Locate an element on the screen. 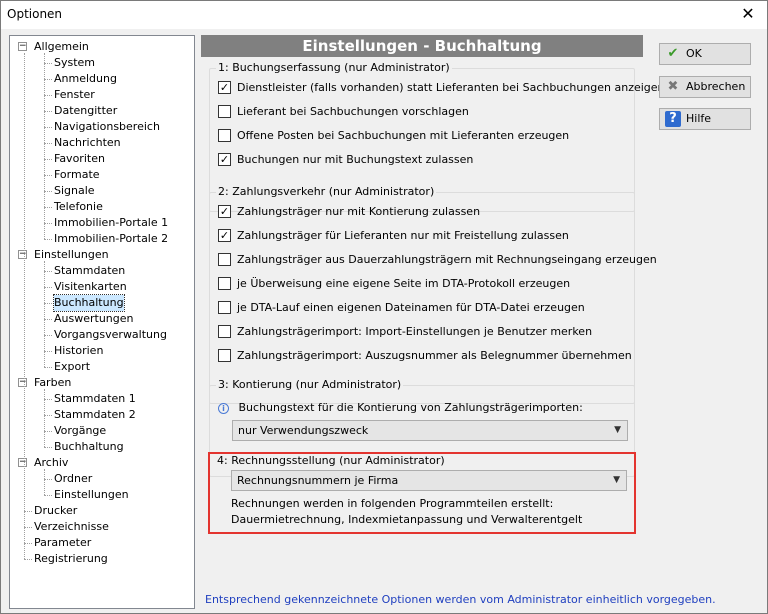 The image size is (768, 614). tree-item: Fenster is located at coordinates (74, 95).